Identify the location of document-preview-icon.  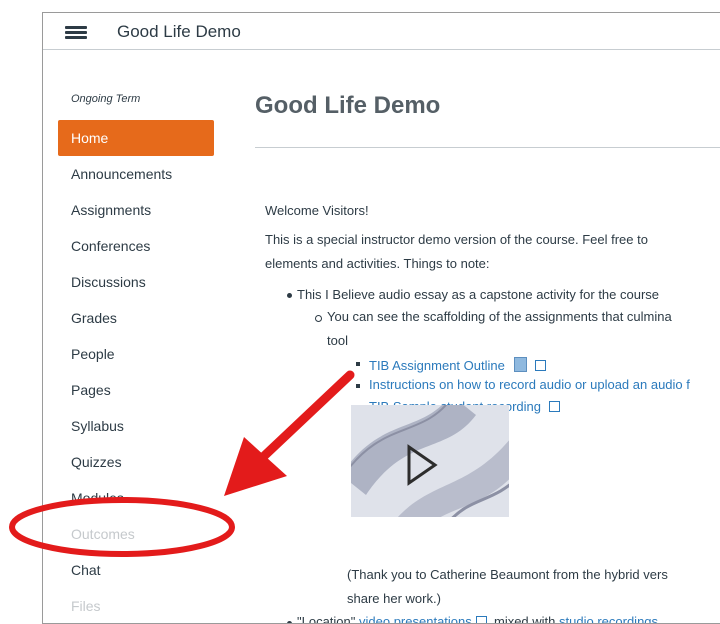
(521, 364).